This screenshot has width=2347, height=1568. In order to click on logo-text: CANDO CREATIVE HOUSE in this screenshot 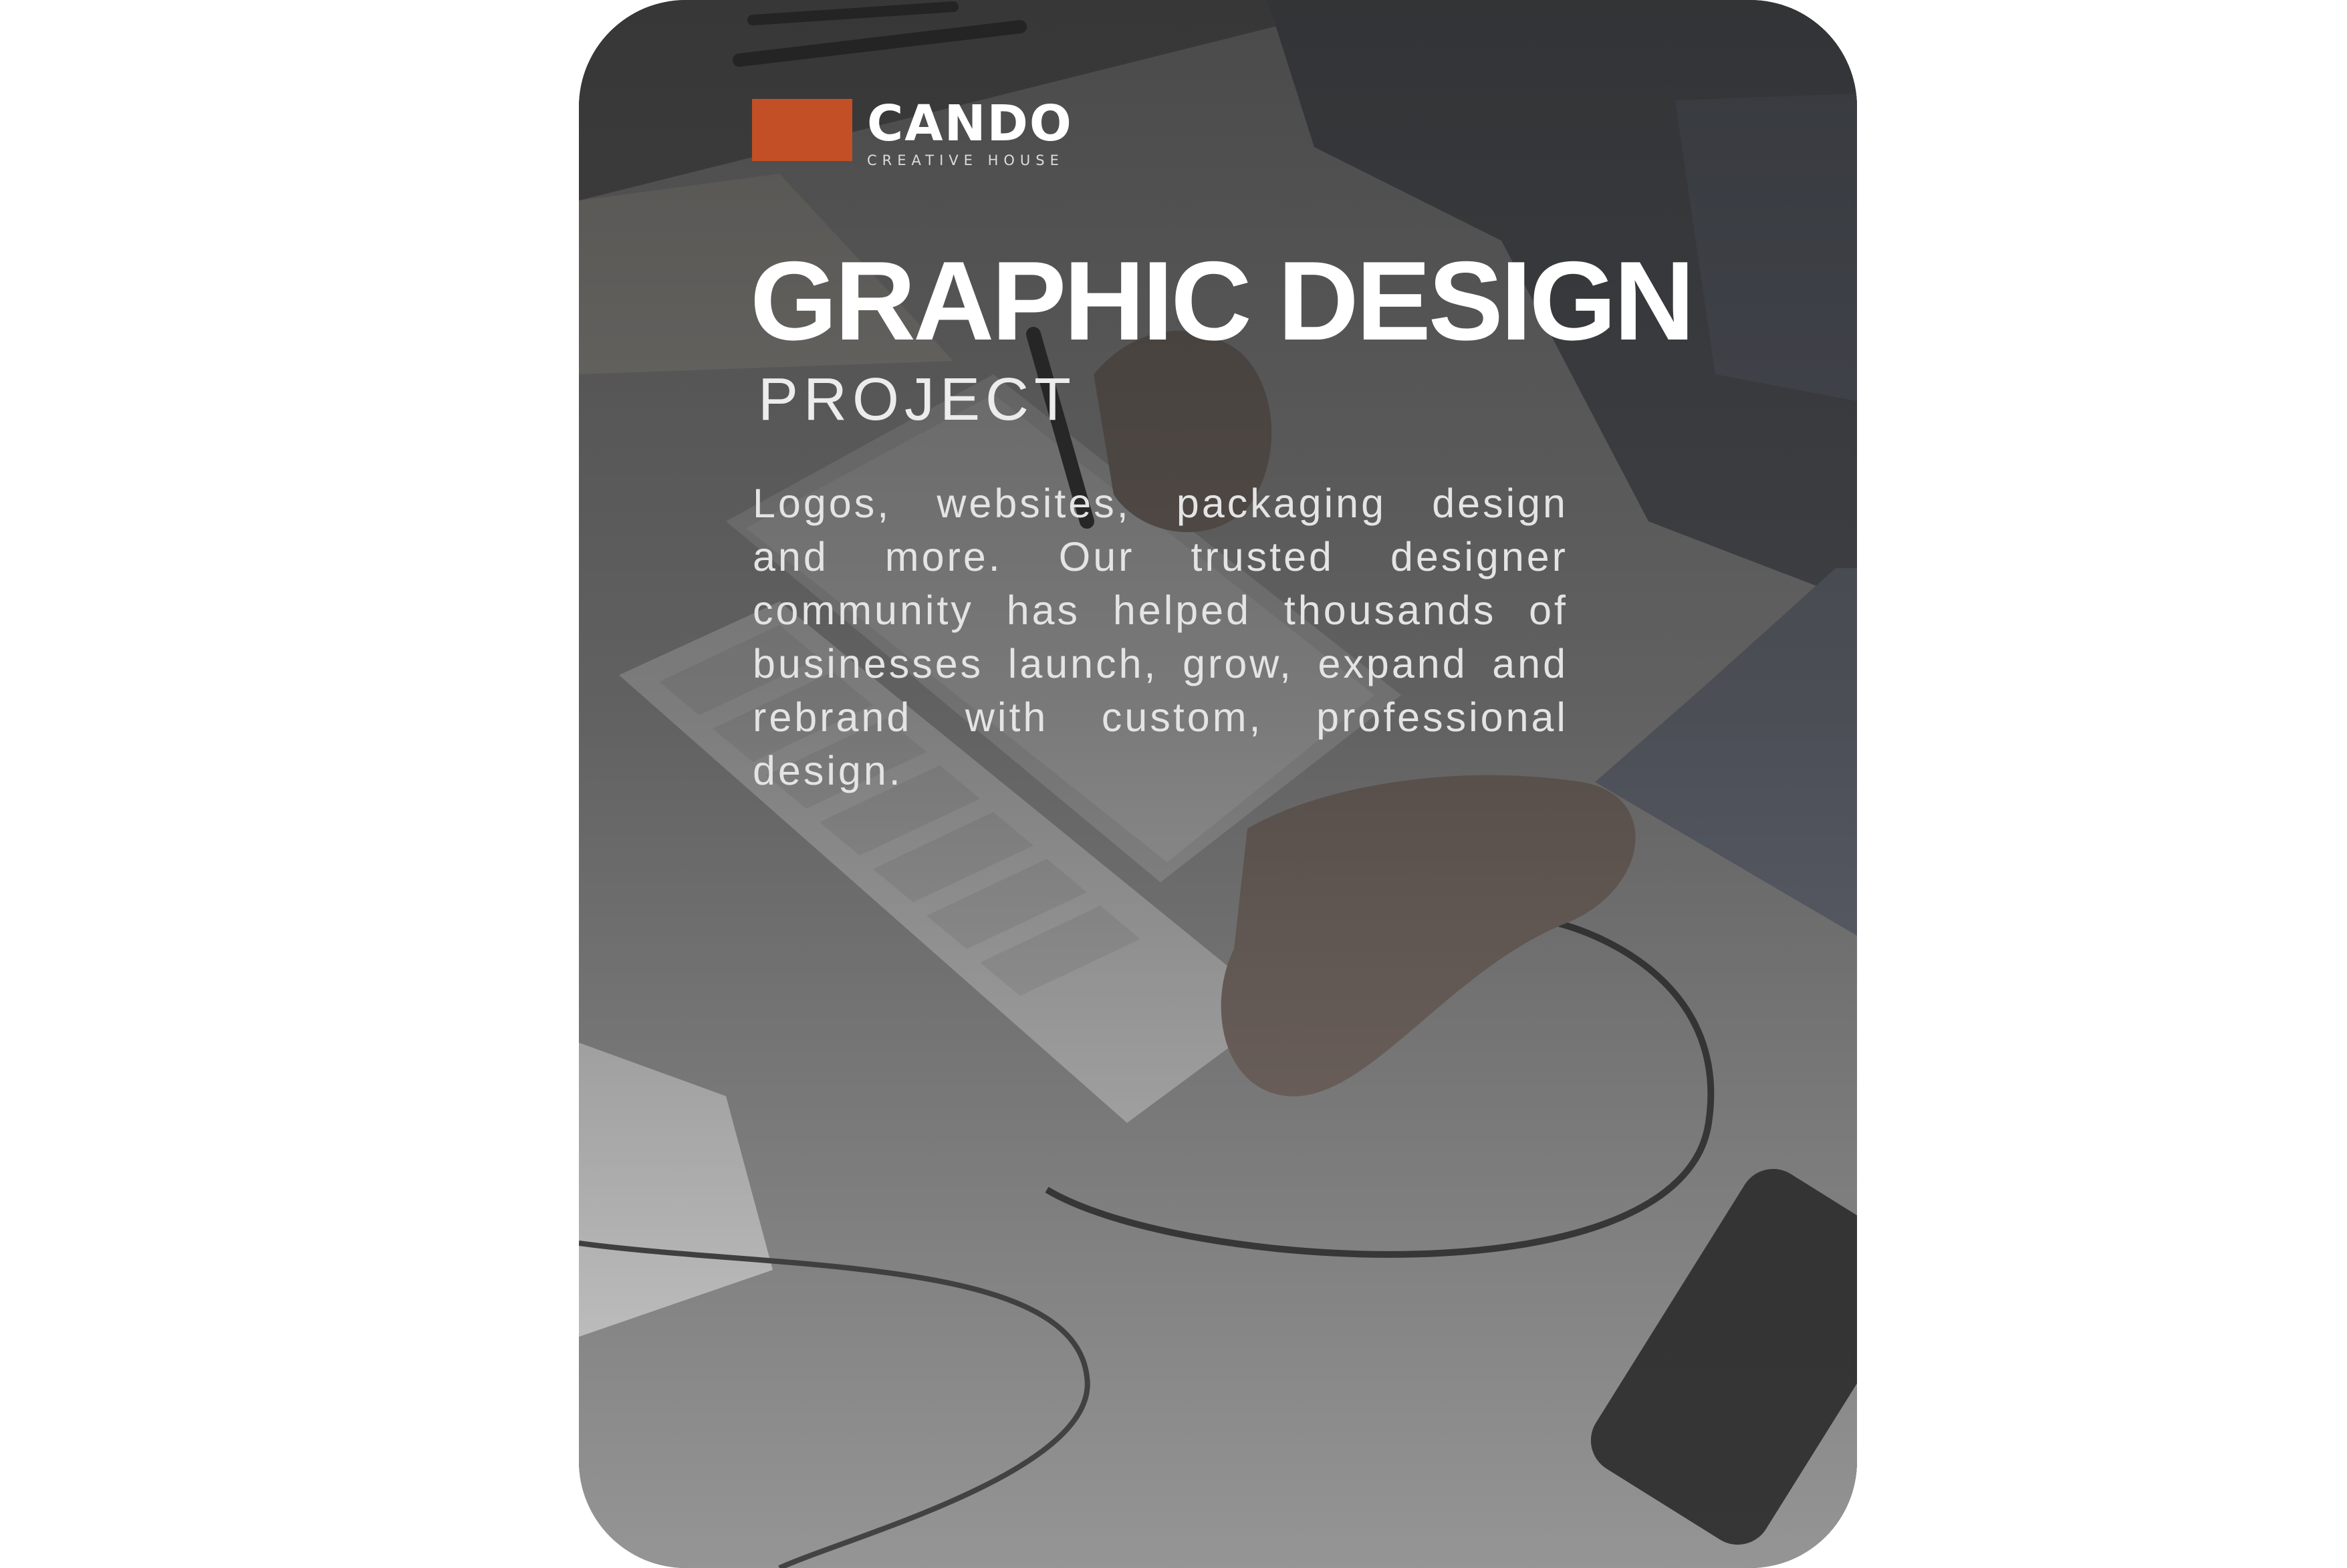, I will do `click(970, 133)`.